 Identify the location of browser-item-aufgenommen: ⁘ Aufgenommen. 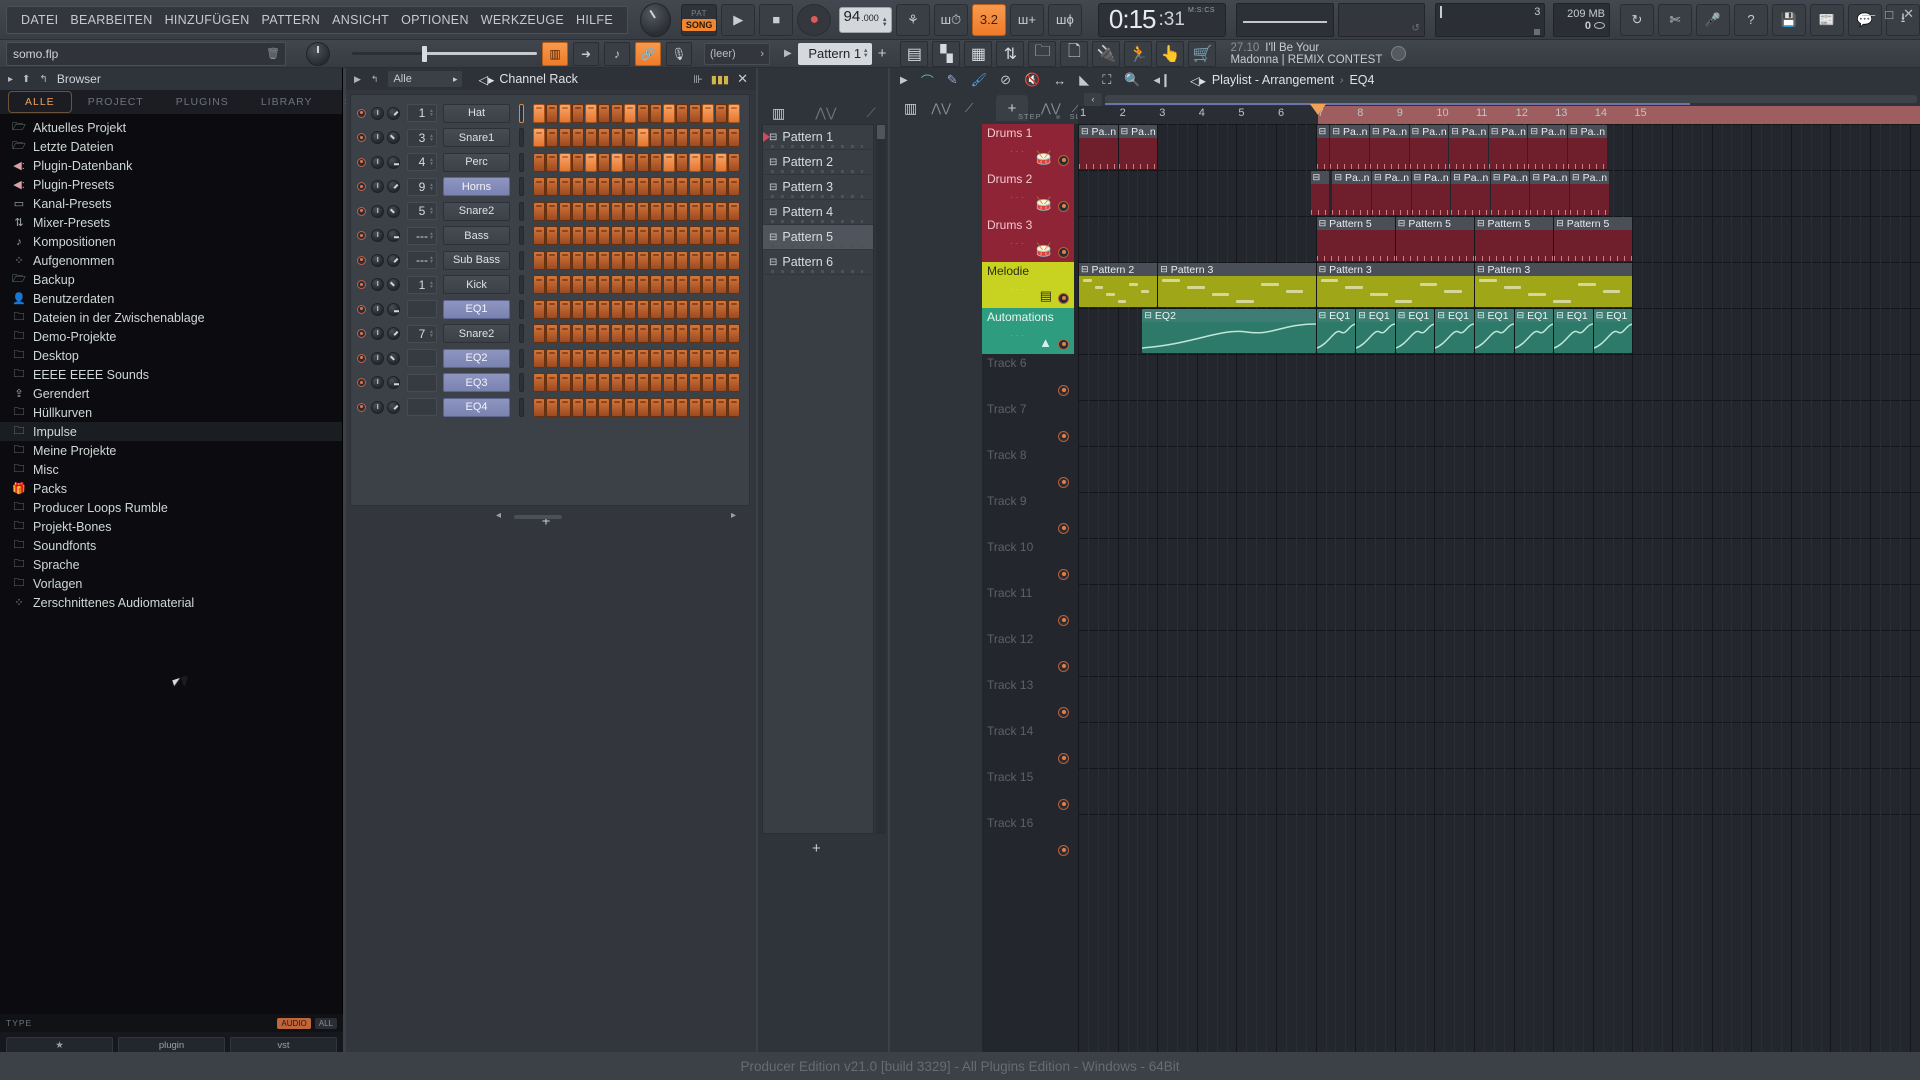
(171, 260).